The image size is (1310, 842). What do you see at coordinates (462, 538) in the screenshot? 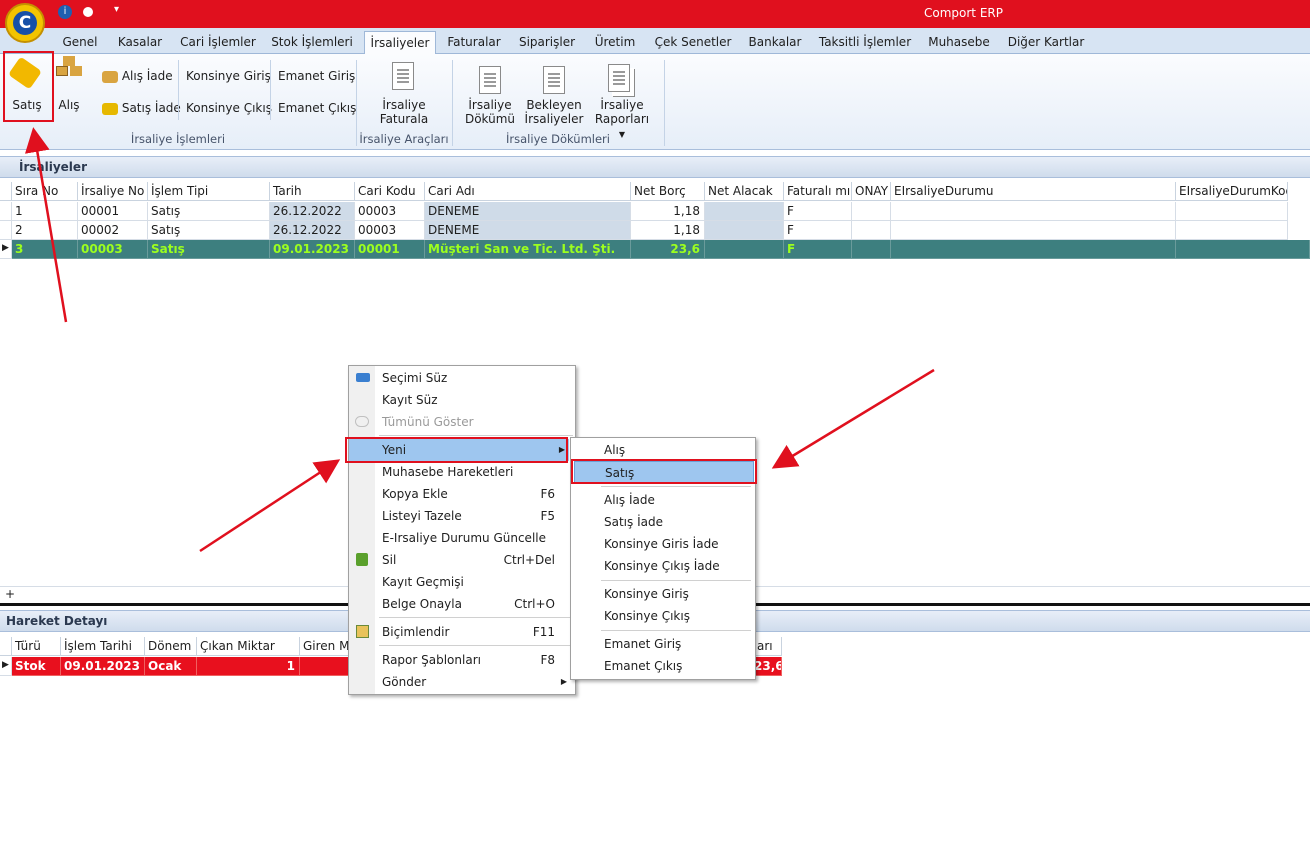
I see `menu-item-eirsaliye-guncelle: E-Irsaliye Durumu Güncelle` at bounding box center [462, 538].